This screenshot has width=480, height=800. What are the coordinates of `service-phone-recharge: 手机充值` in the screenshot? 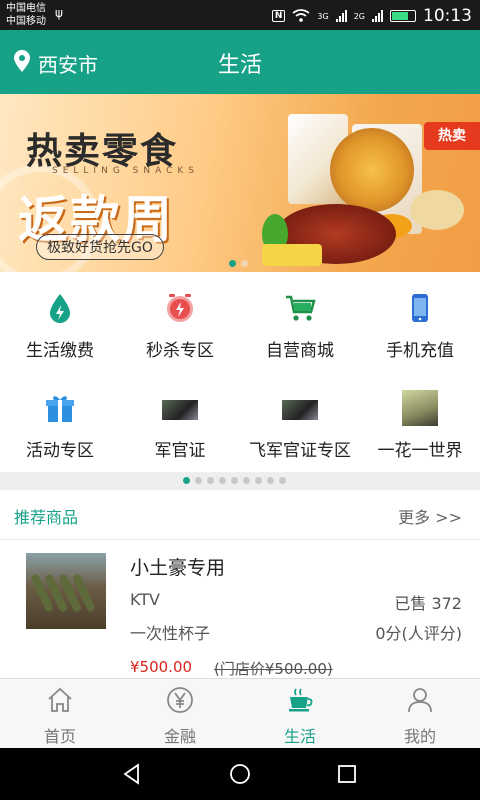 It's located at (420, 322).